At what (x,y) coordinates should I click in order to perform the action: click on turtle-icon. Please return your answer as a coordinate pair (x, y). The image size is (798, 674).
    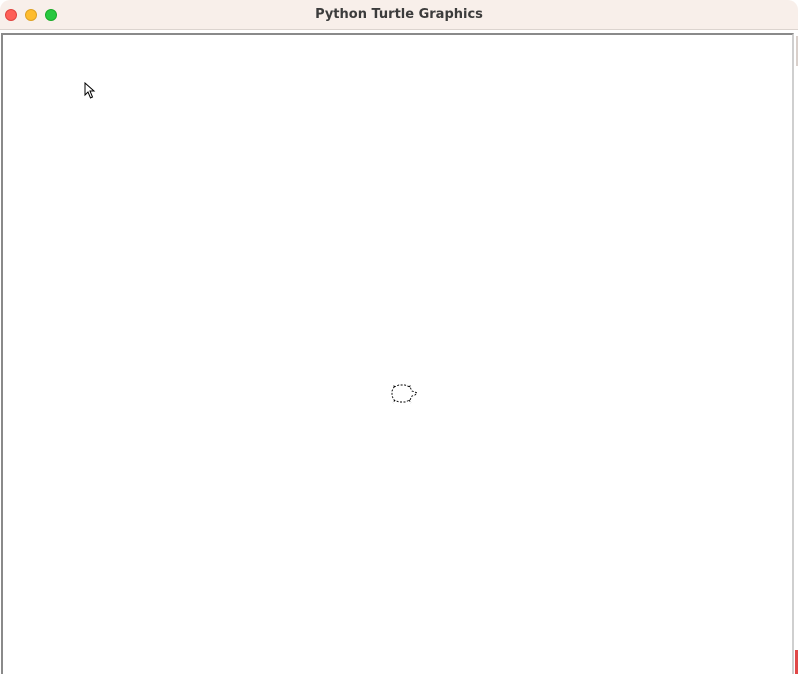
    Looking at the image, I should click on (404, 394).